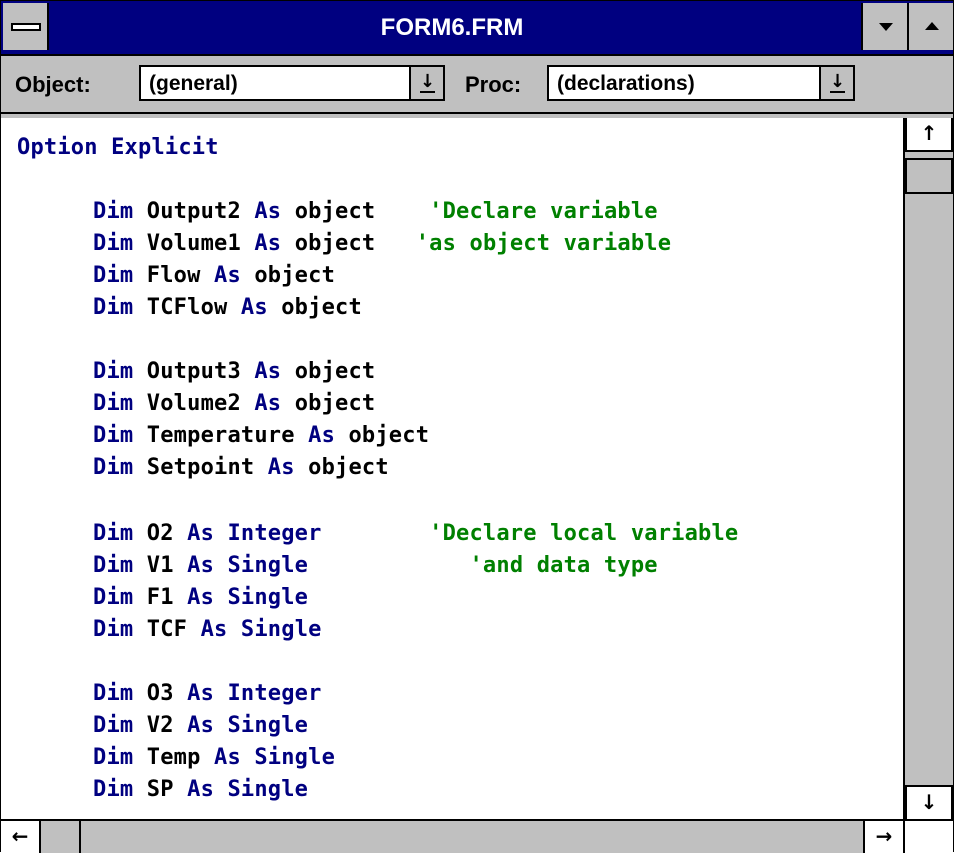  I want to click on minimize-icon, so click(884, 26).